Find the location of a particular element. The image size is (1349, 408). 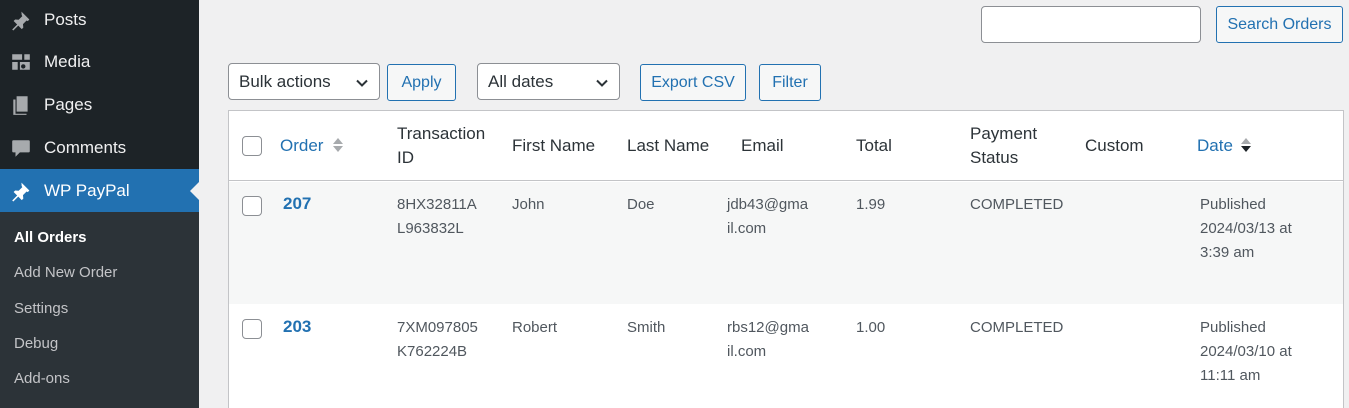

column-payment-status: Payment Status is located at coordinates (1003, 146).